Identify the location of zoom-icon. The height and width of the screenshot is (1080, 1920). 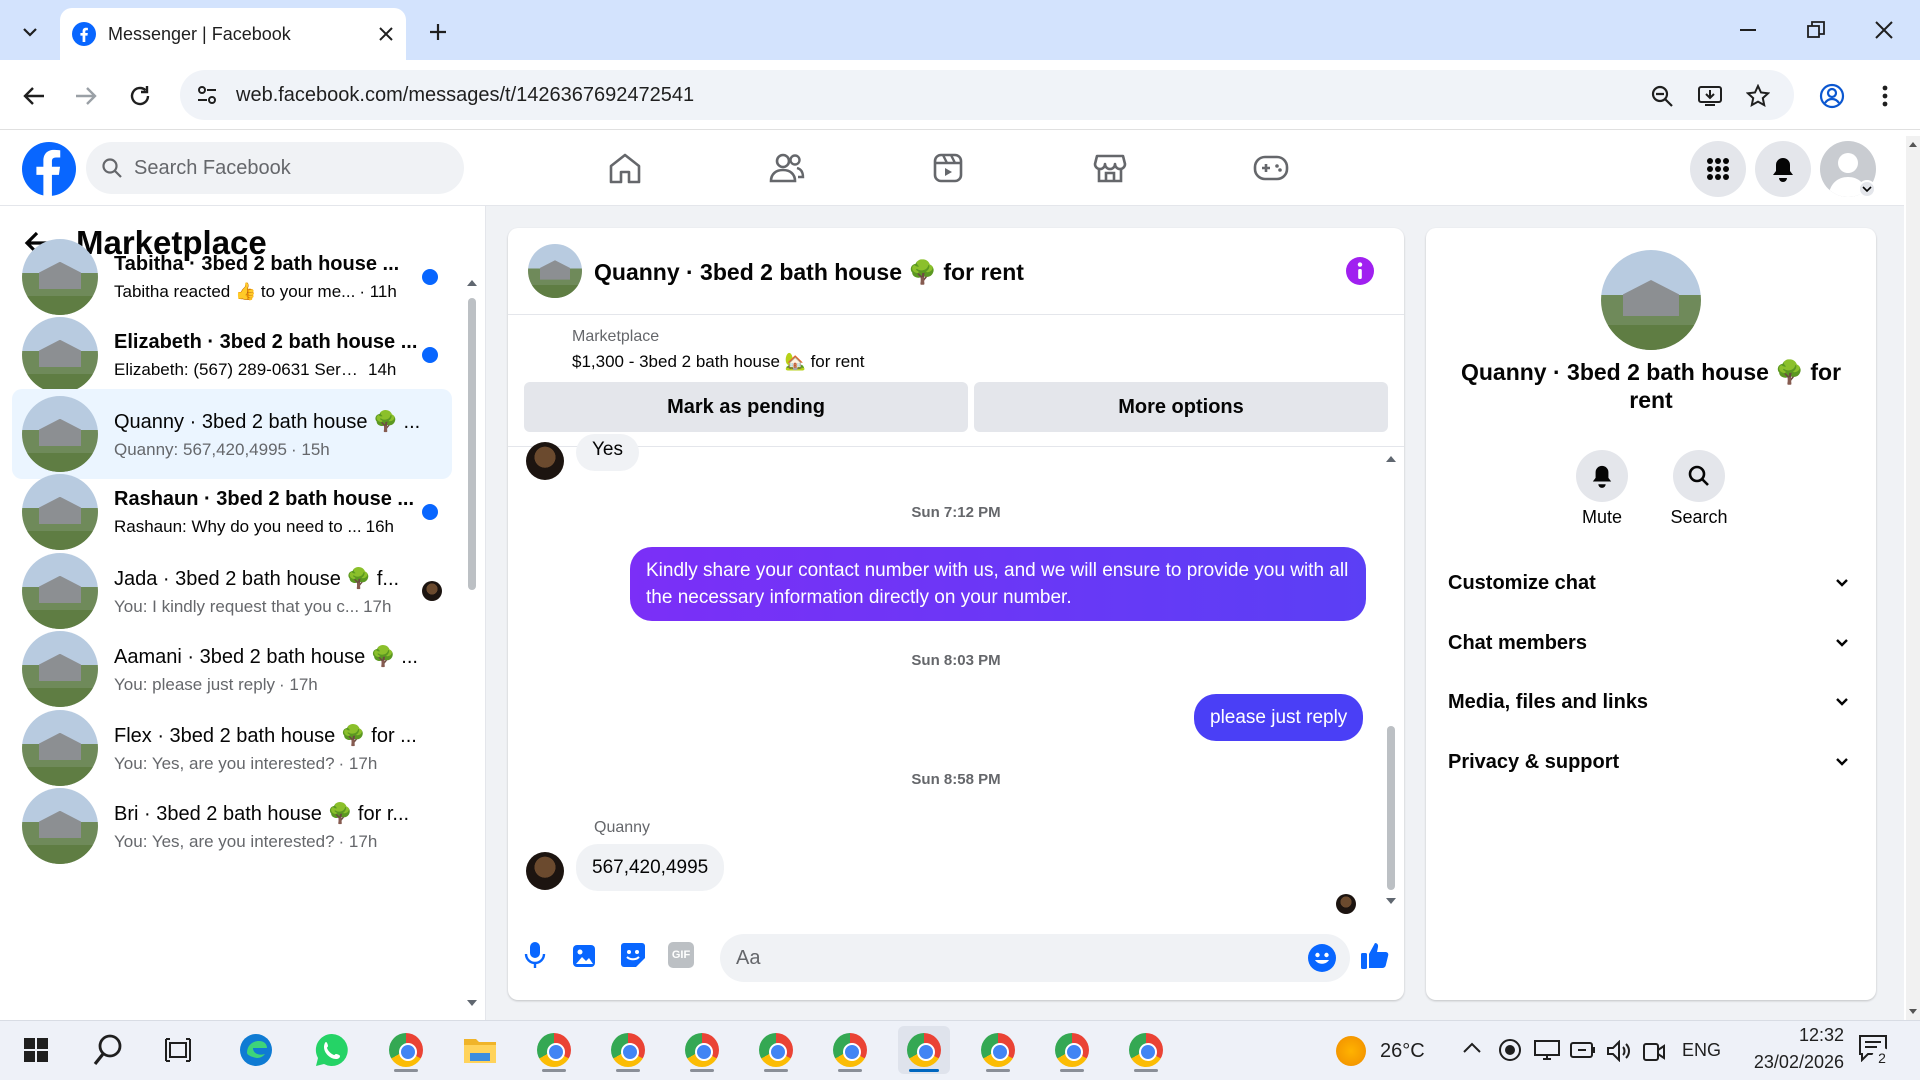
(1662, 96).